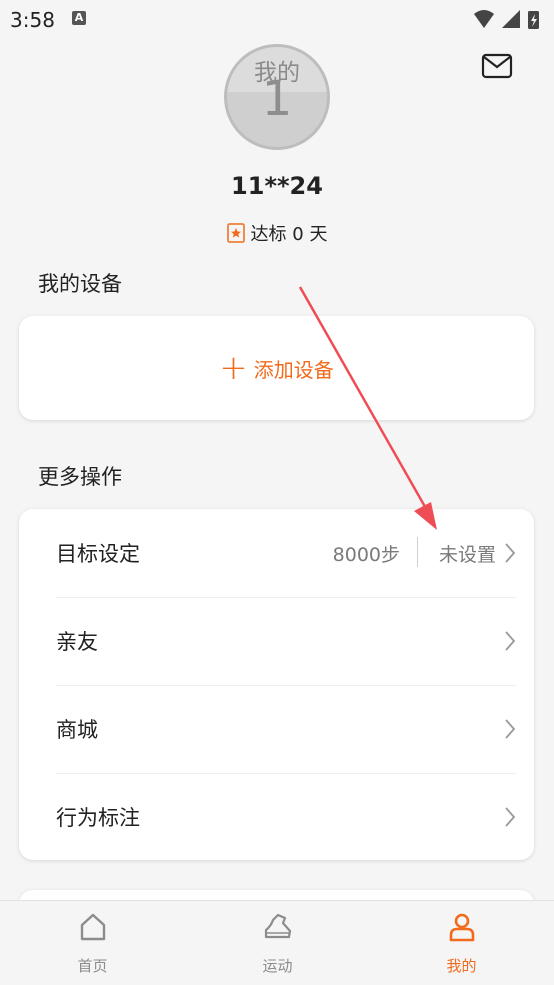 The width and height of the screenshot is (554, 985). I want to click on tab-home: 首页, so click(92, 943).